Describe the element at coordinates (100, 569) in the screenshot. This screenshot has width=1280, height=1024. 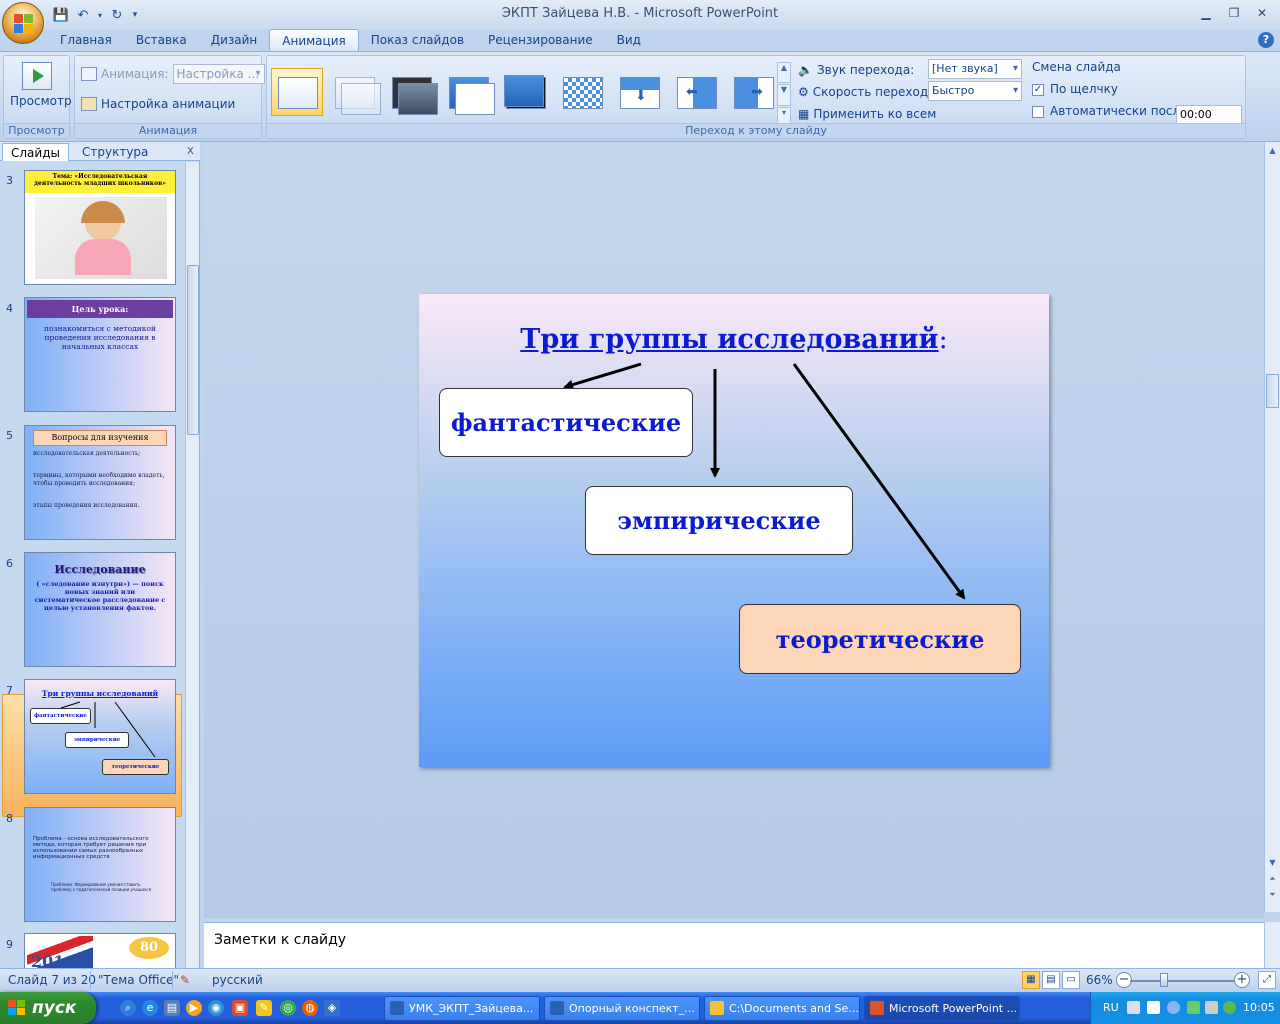
I see `slide-6-title: Исследование` at that location.